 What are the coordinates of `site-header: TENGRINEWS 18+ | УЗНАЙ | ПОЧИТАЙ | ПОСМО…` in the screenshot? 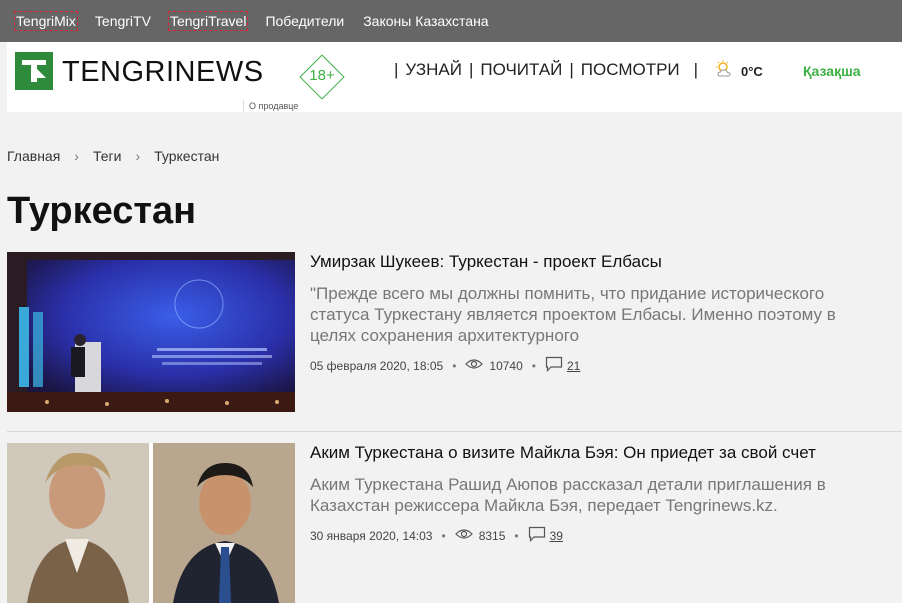 It's located at (454, 77).